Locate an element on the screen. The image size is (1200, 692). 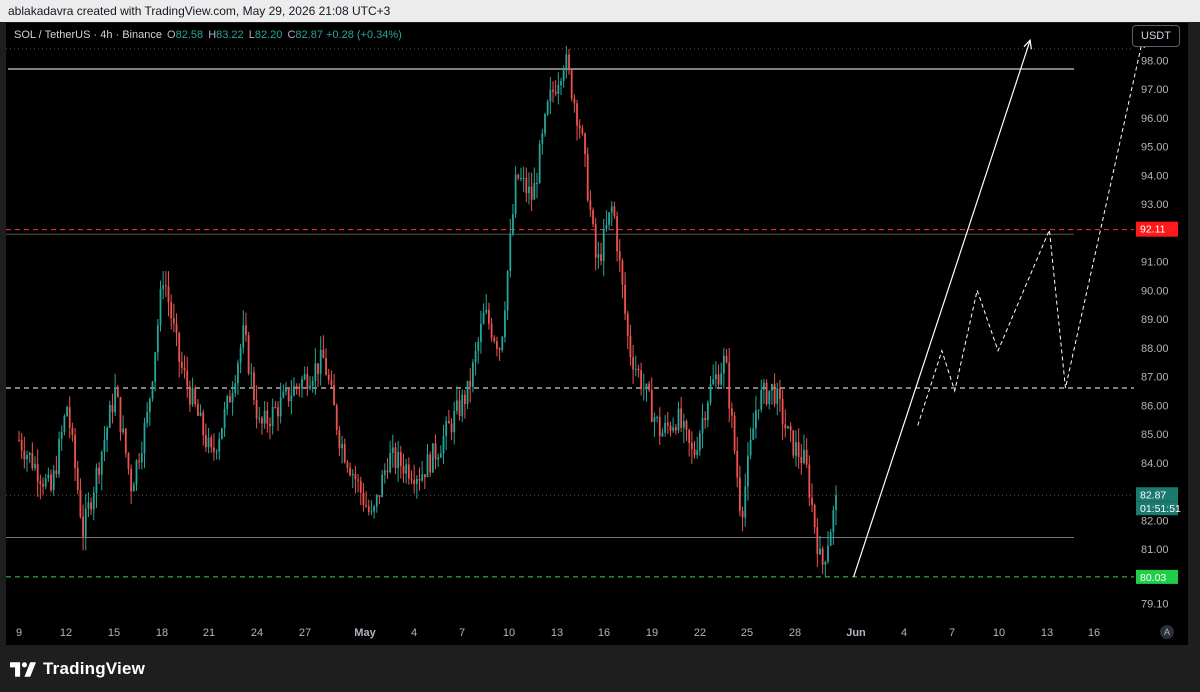
x-tick-label: 19 is located at coordinates (652, 633).